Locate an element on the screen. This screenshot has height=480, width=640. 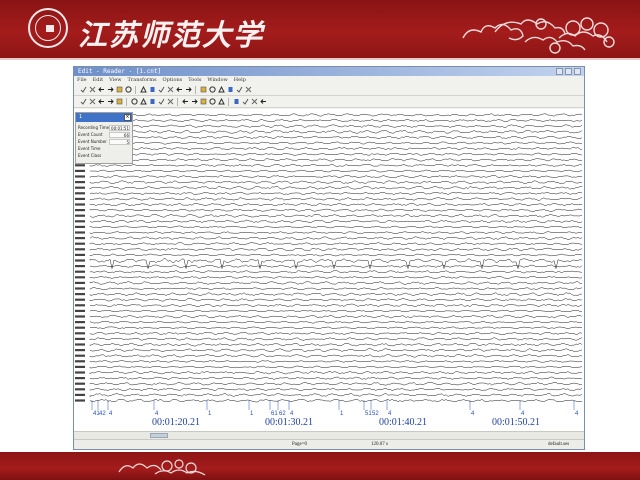
event-field-value: 66 is located at coordinates (119, 135).